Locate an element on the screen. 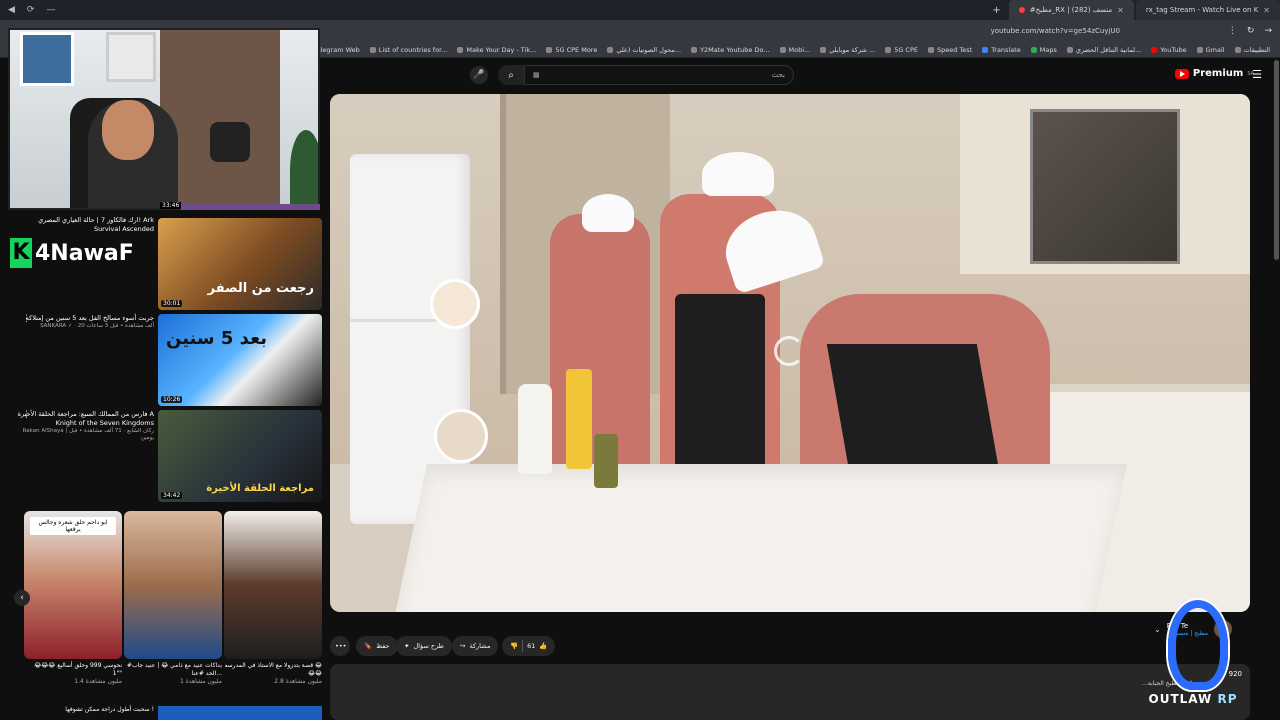 The width and height of the screenshot is (1280, 720). description-box: 920 ...كم المطبخ الجبابة is located at coordinates (790, 692).